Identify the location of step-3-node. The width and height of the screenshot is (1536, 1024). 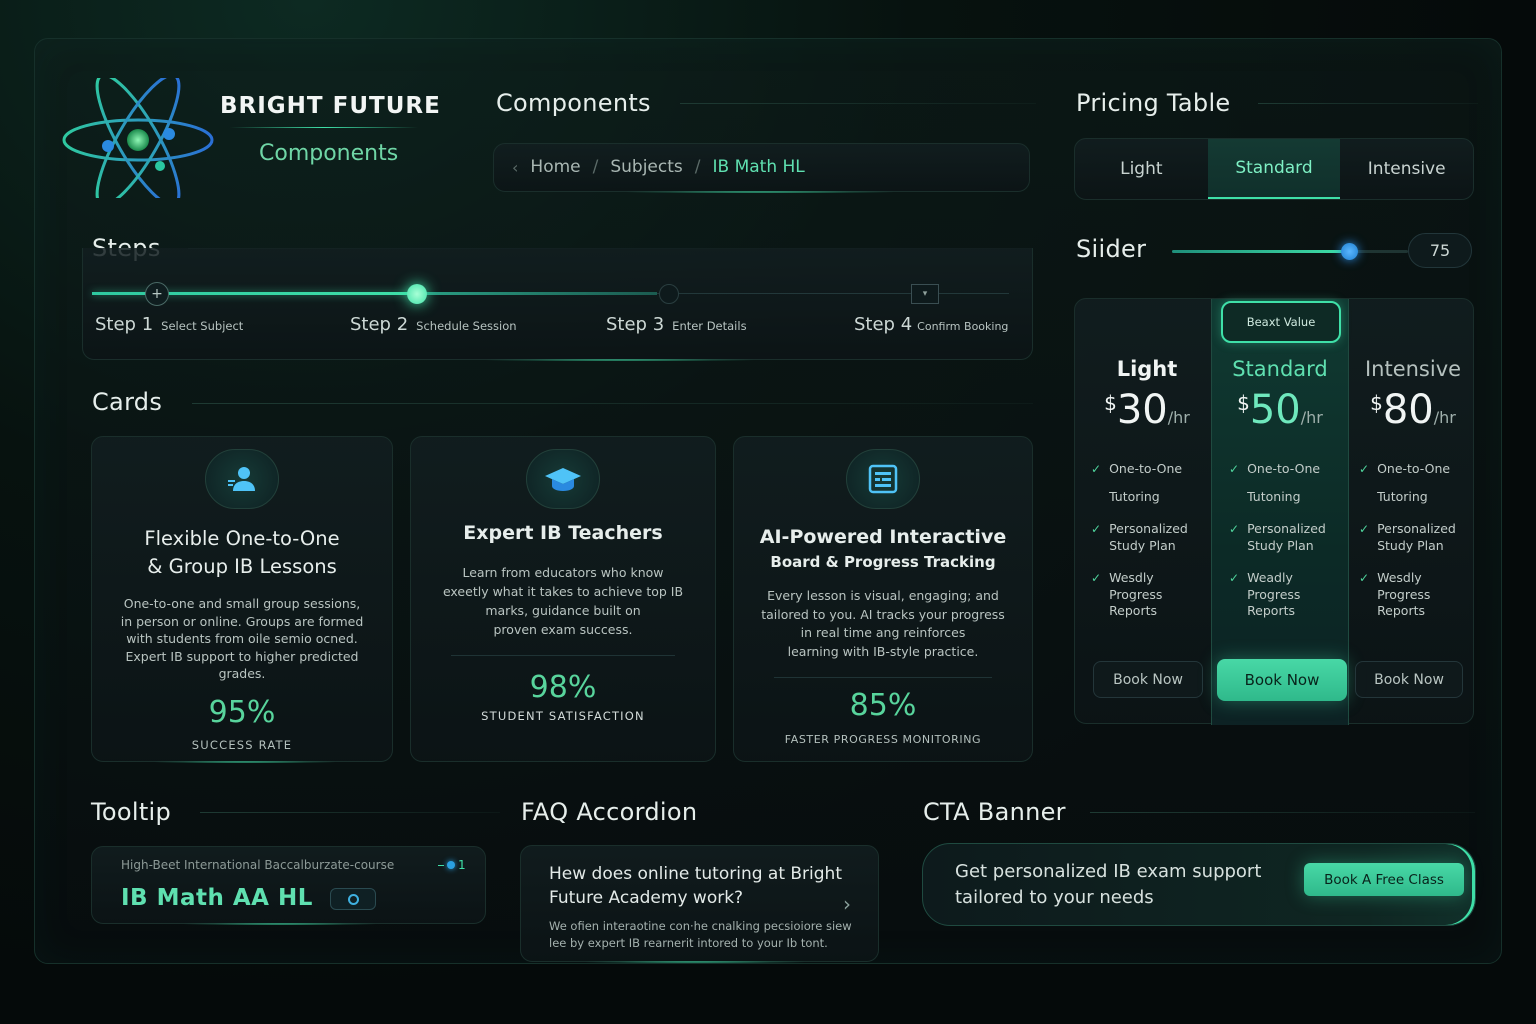
(669, 294).